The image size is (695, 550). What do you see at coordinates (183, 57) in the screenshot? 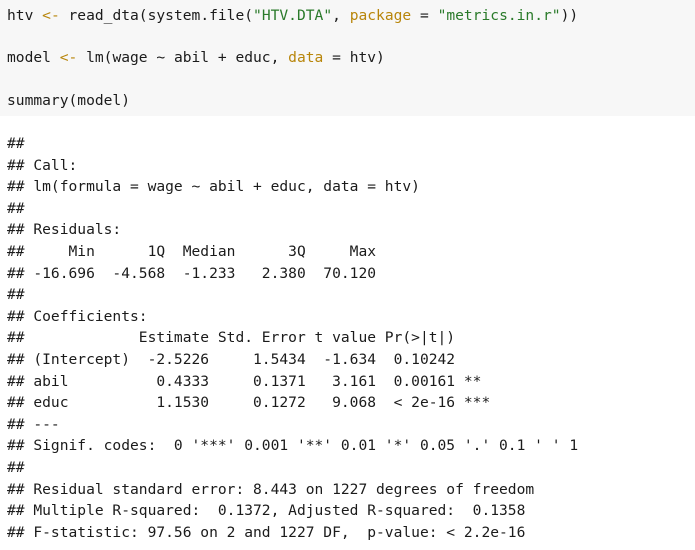
I see `code-token: lm(wage ~ abil + educ,` at bounding box center [183, 57].